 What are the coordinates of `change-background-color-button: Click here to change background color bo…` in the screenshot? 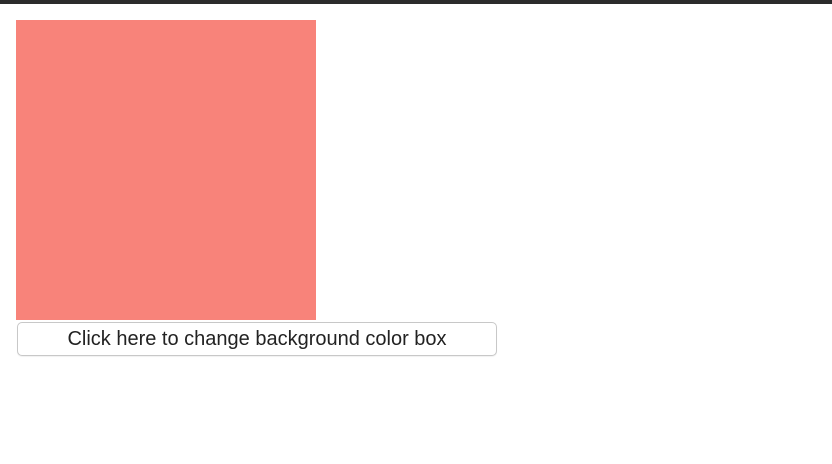 It's located at (257, 339).